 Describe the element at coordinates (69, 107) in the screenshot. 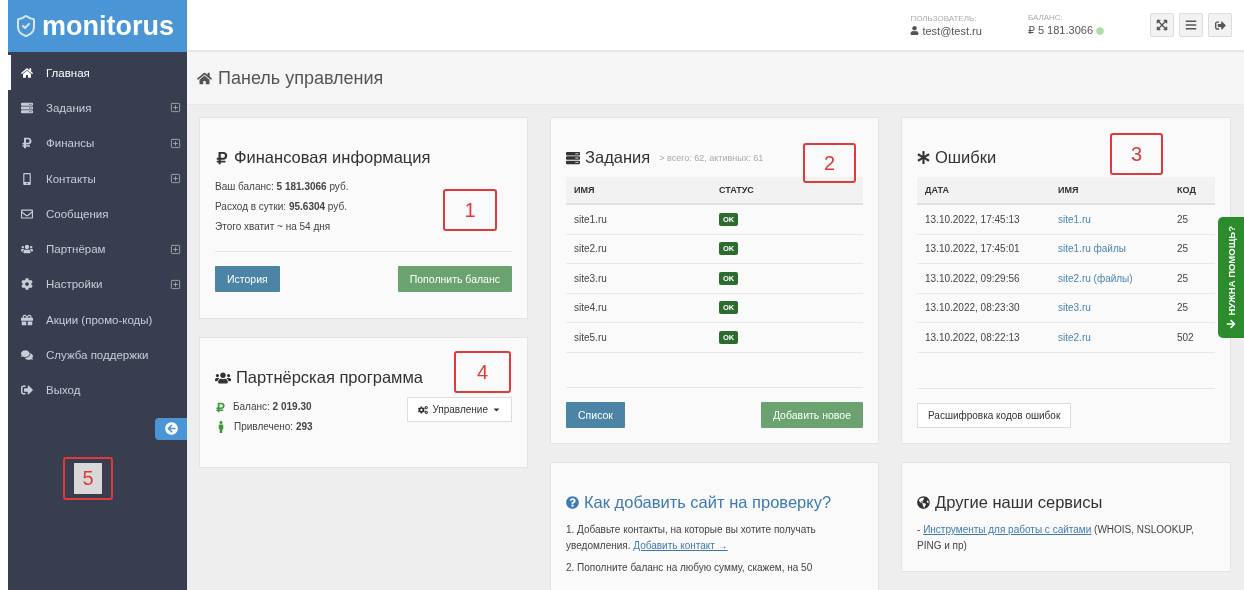

I see `sidebar-label: Задания` at that location.